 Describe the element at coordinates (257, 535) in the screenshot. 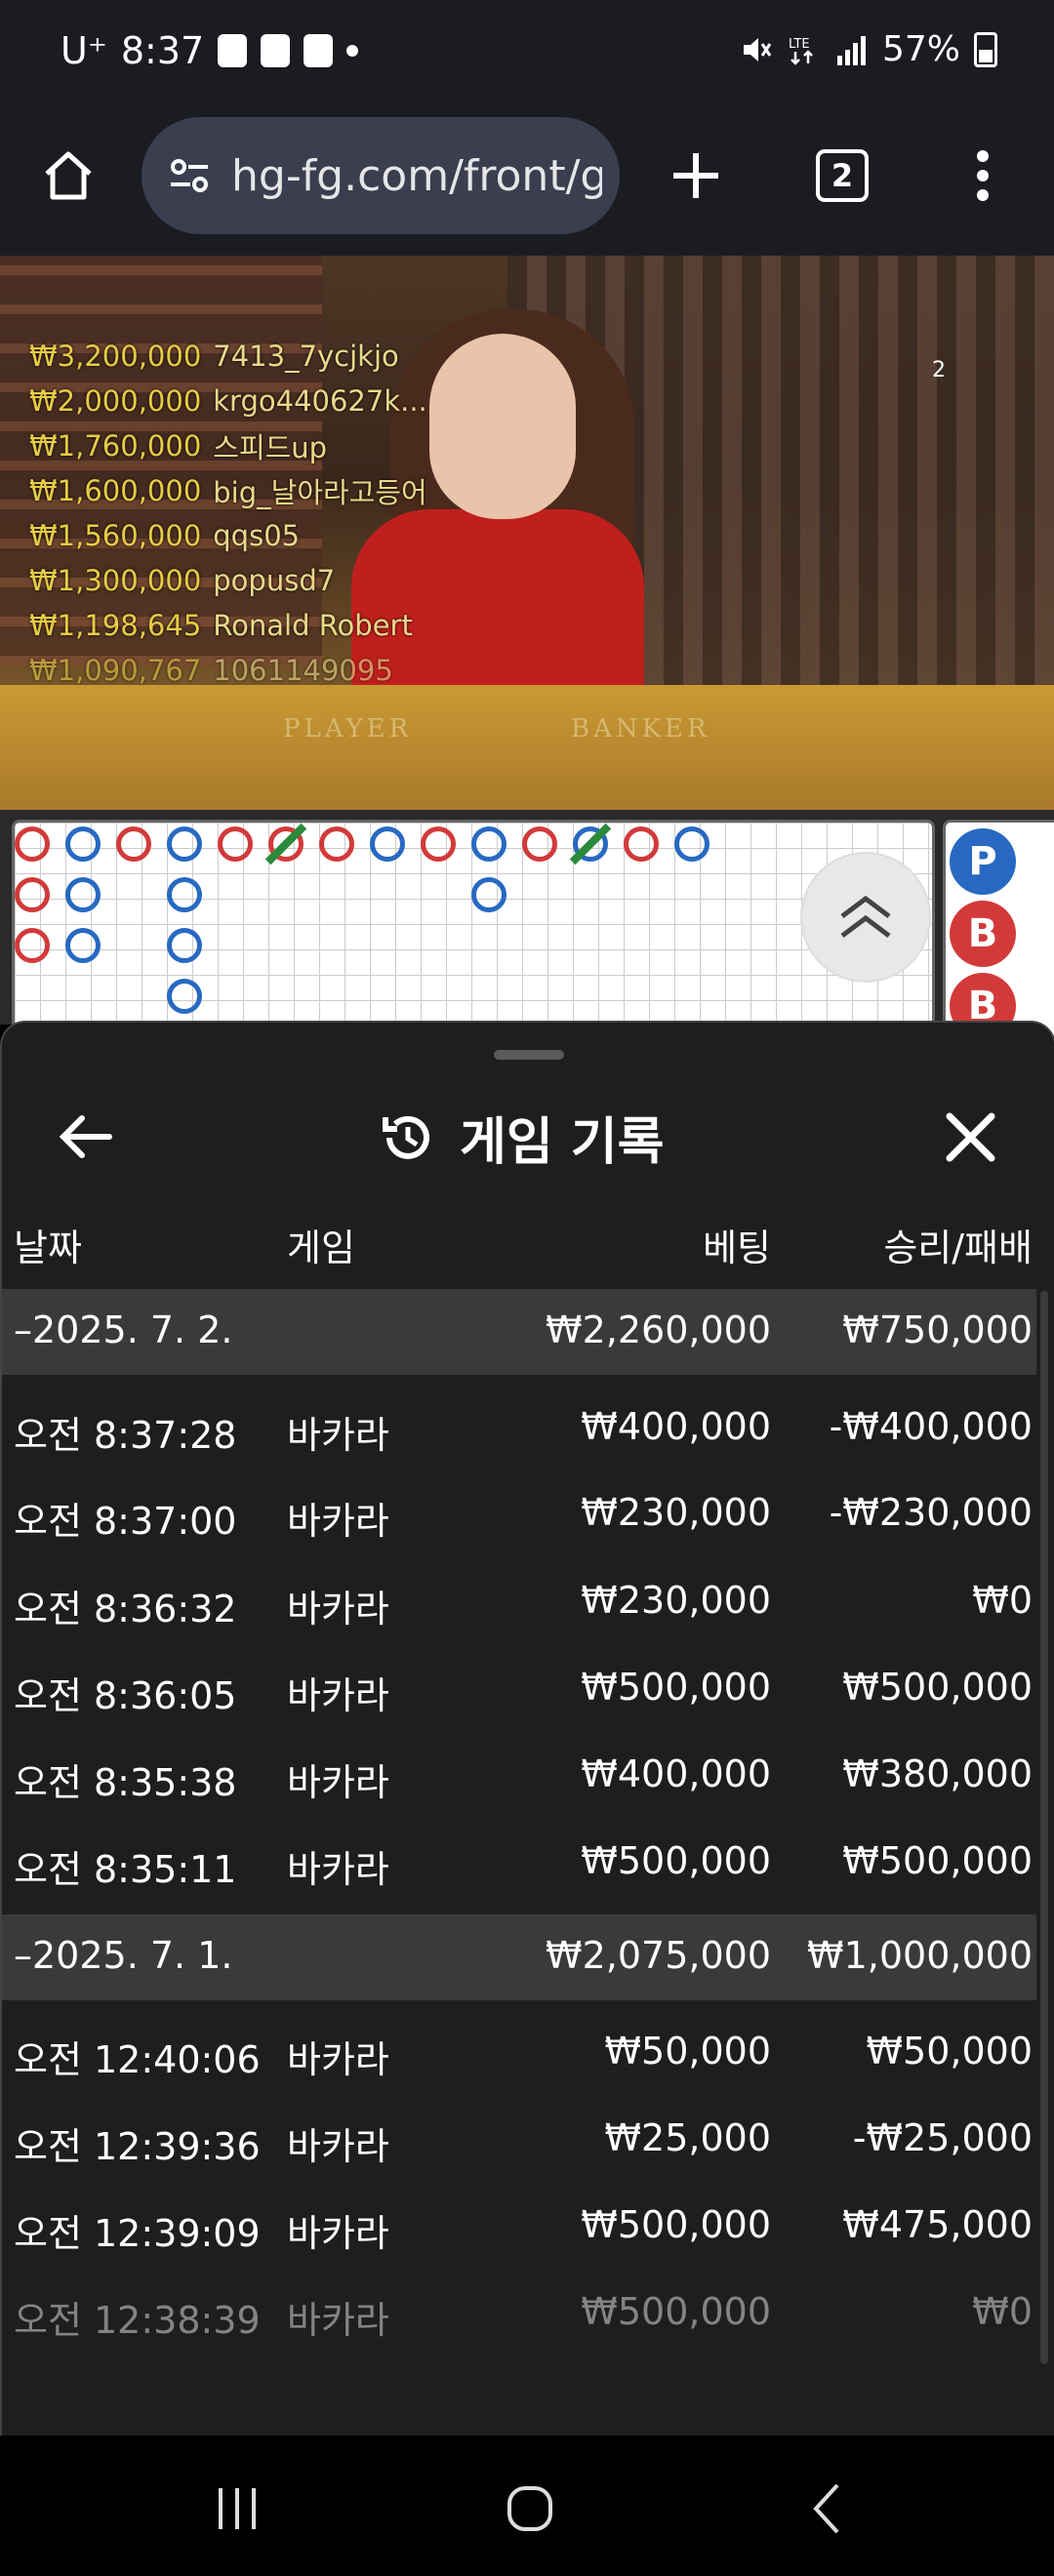

I see `leader-name: qqs05` at that location.